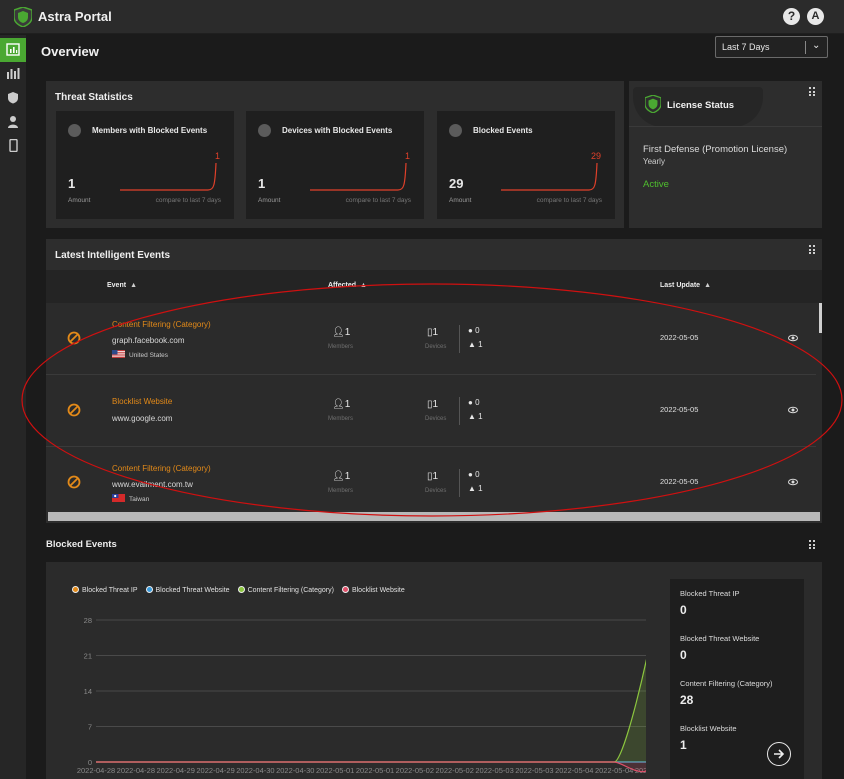 Image resolution: width=844 pixels, height=779 pixels. Describe the element at coordinates (574, 770) in the screenshot. I see `x-tick-label: 2022-05-04` at that location.